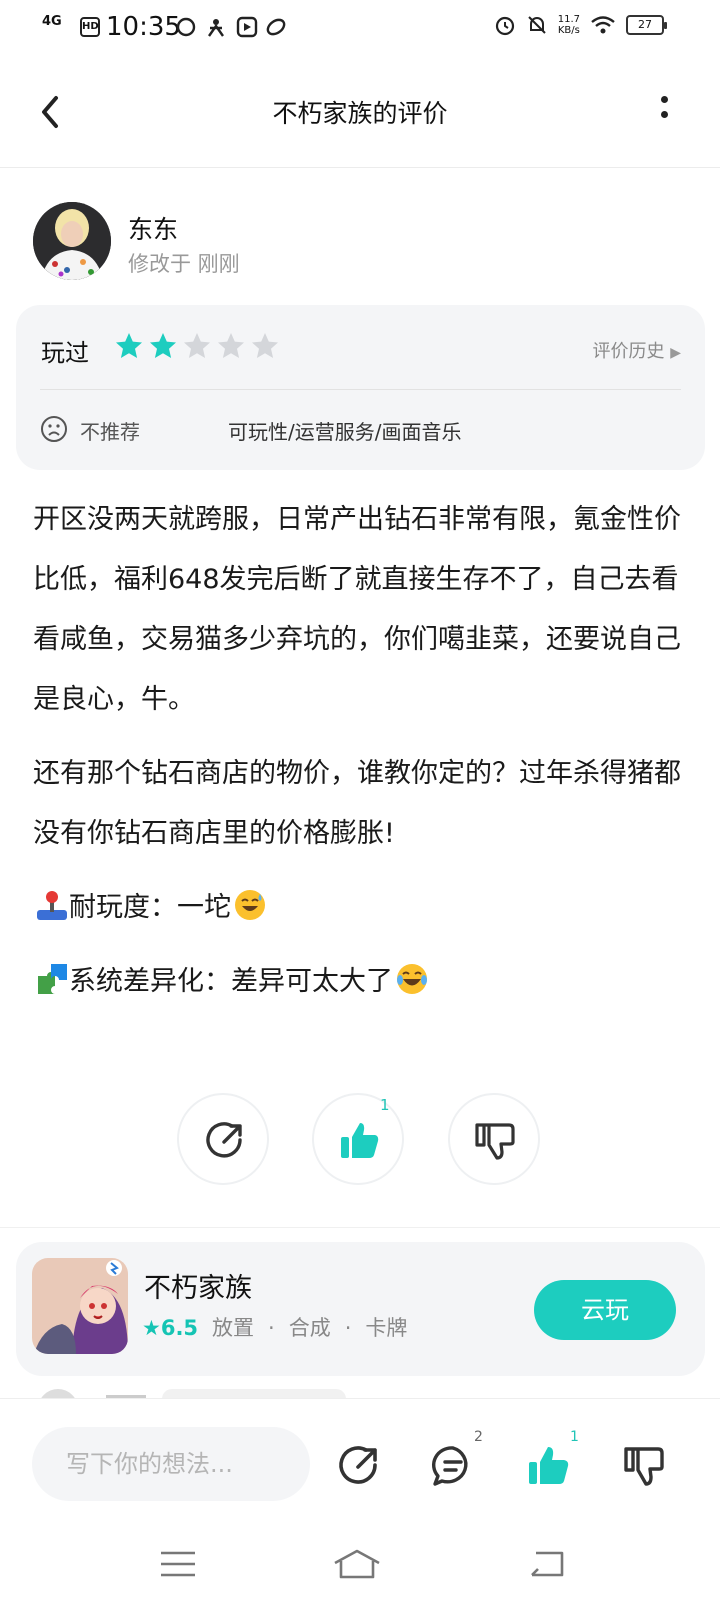 Image resolution: width=720 pixels, height=1605 pixels. I want to click on rating-history-link: 评价历史 ▶, so click(636, 350).